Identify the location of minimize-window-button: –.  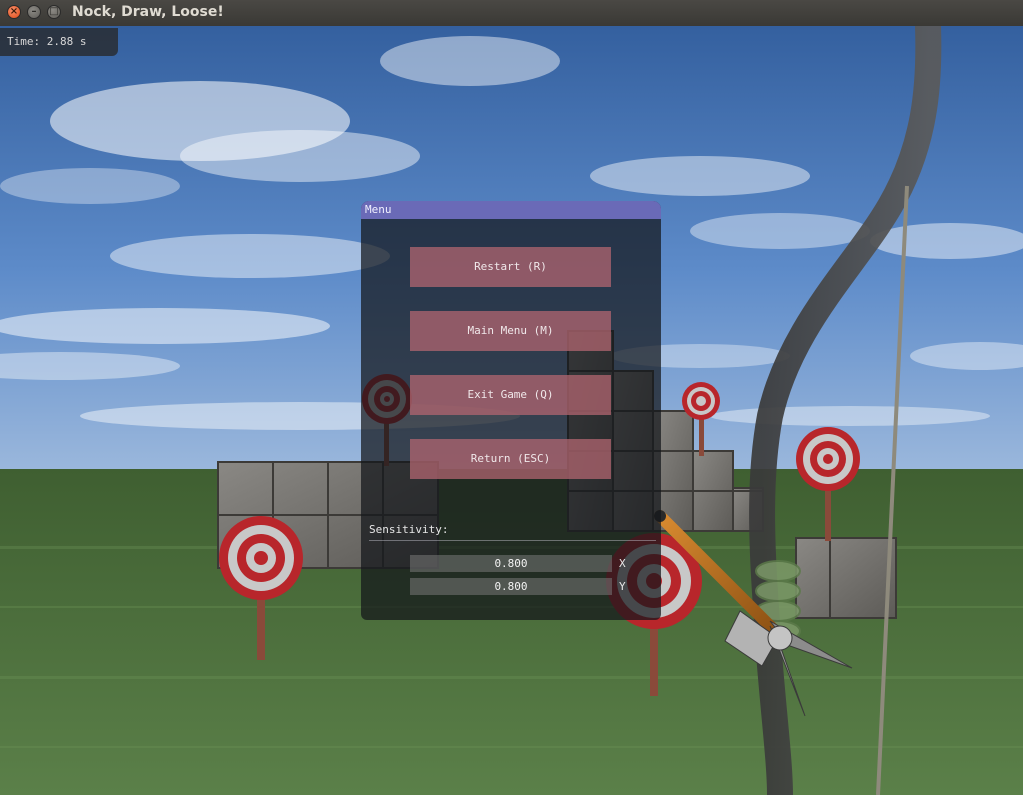
(34, 12).